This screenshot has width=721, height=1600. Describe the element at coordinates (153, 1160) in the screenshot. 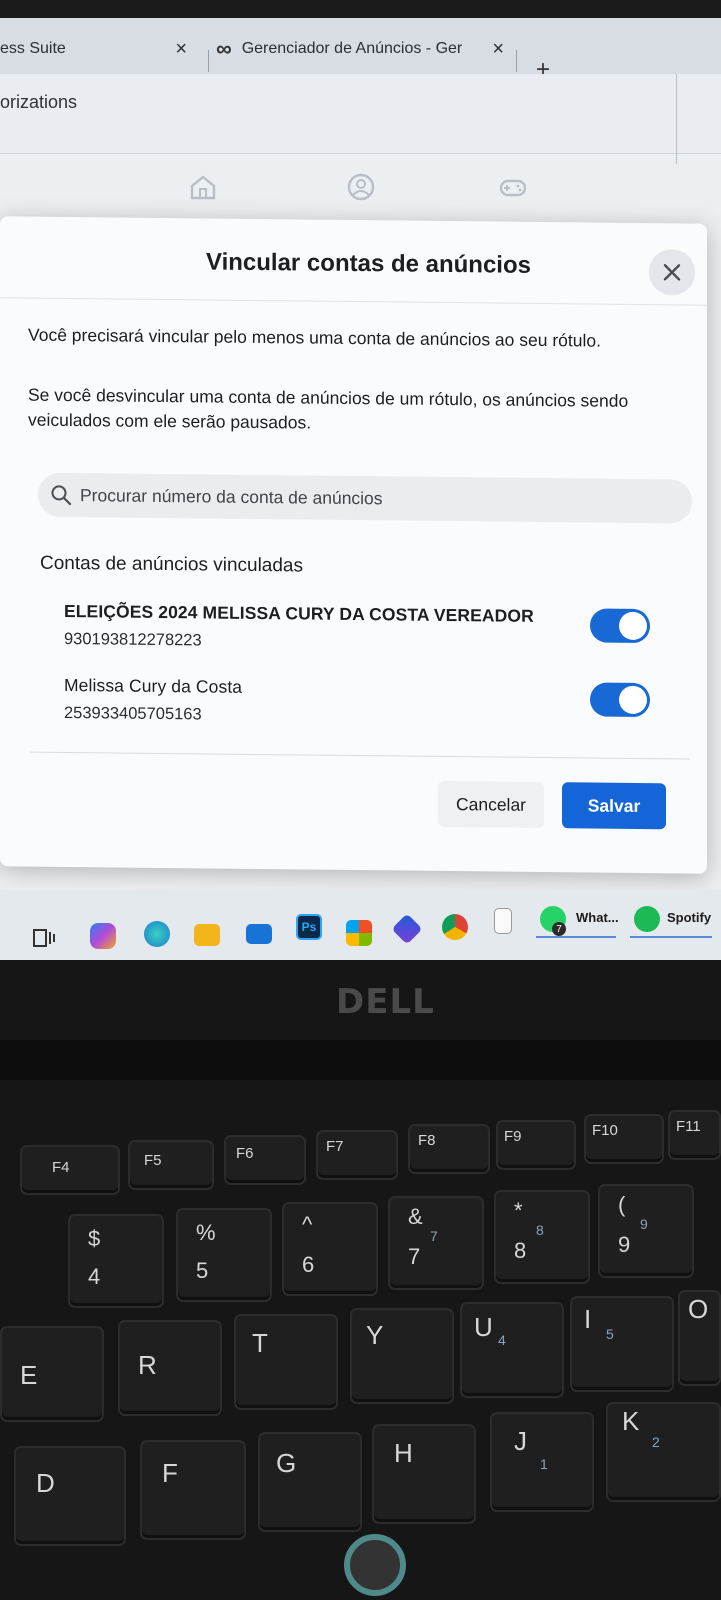

I see `key-label: F5` at that location.